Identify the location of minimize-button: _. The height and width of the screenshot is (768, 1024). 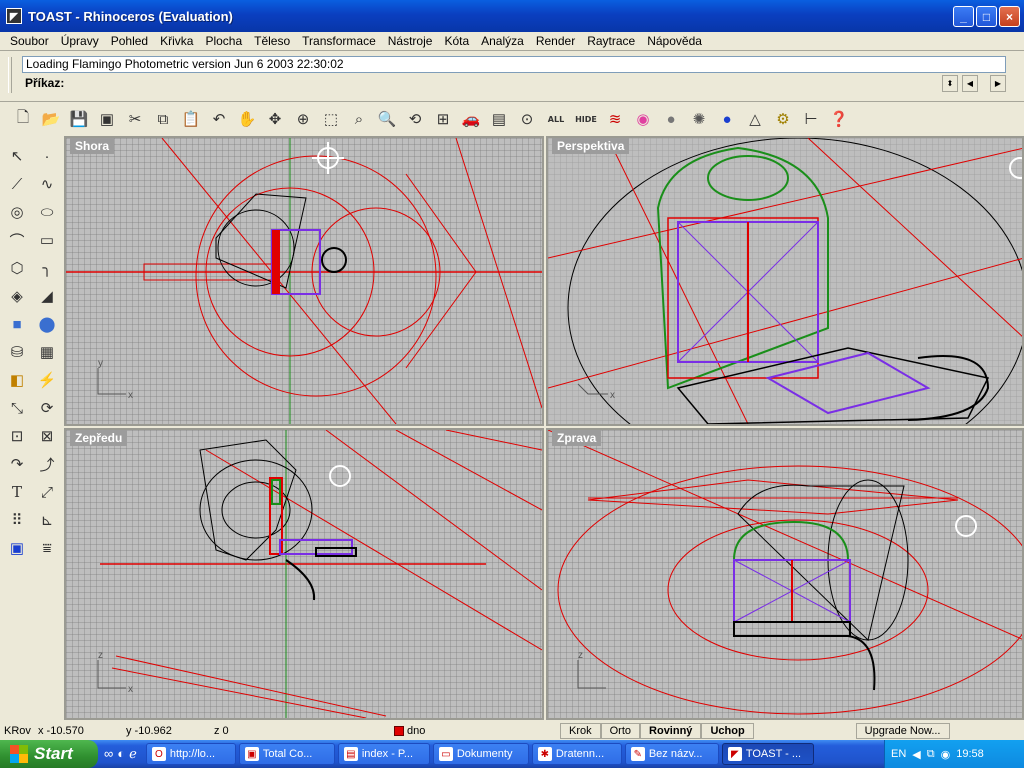
(963, 16).